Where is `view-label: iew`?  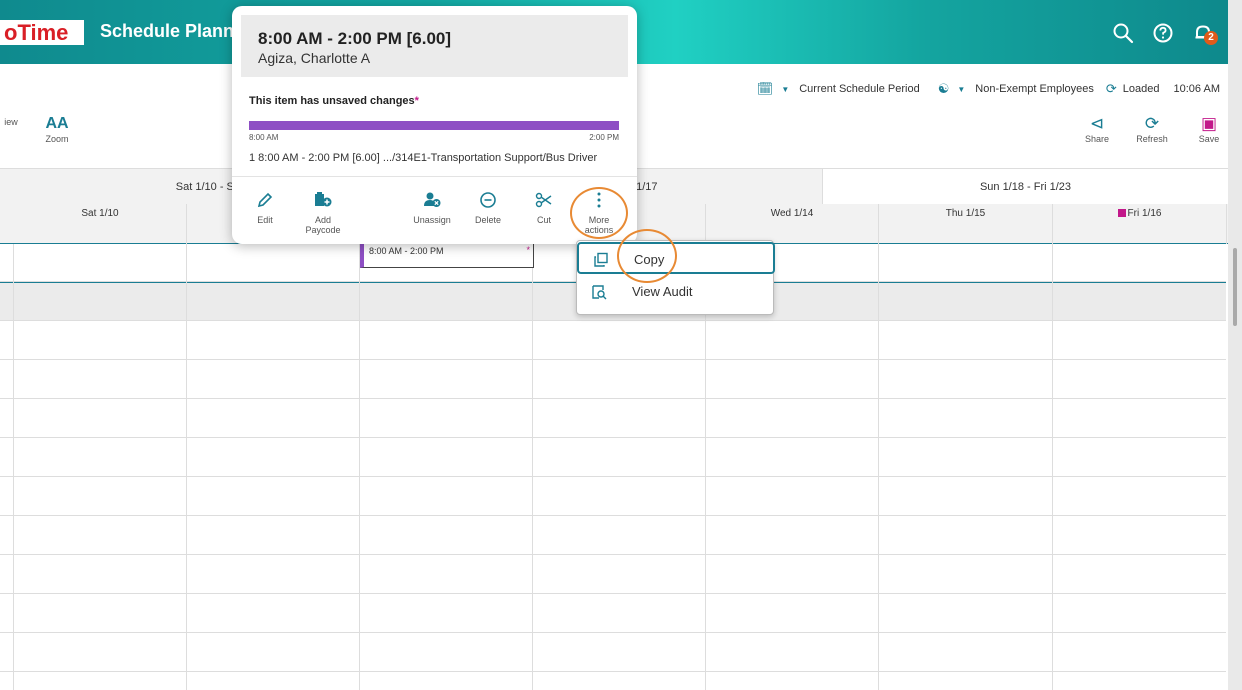 view-label: iew is located at coordinates (11, 122).